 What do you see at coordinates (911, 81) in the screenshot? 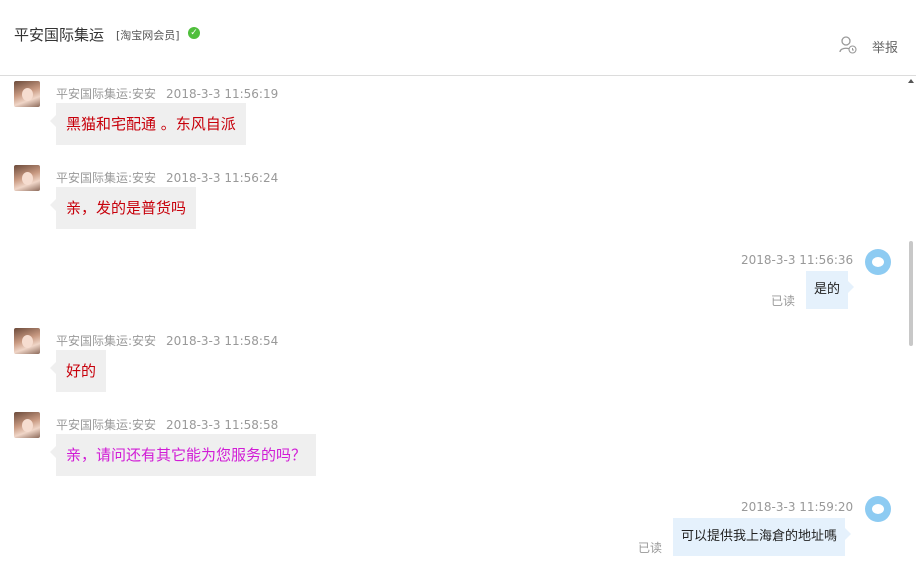
I see `scroll-up-arrow-icon` at bounding box center [911, 81].